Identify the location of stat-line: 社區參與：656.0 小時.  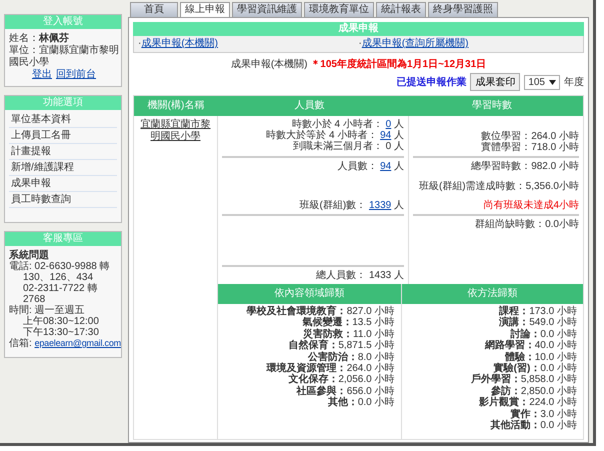
(344, 391).